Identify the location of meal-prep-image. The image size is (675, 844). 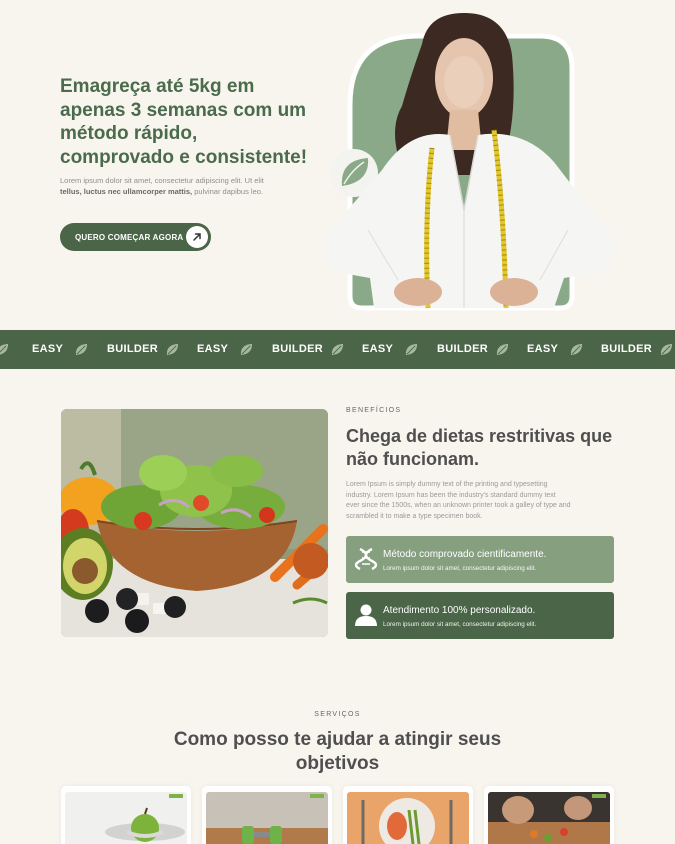
(549, 818).